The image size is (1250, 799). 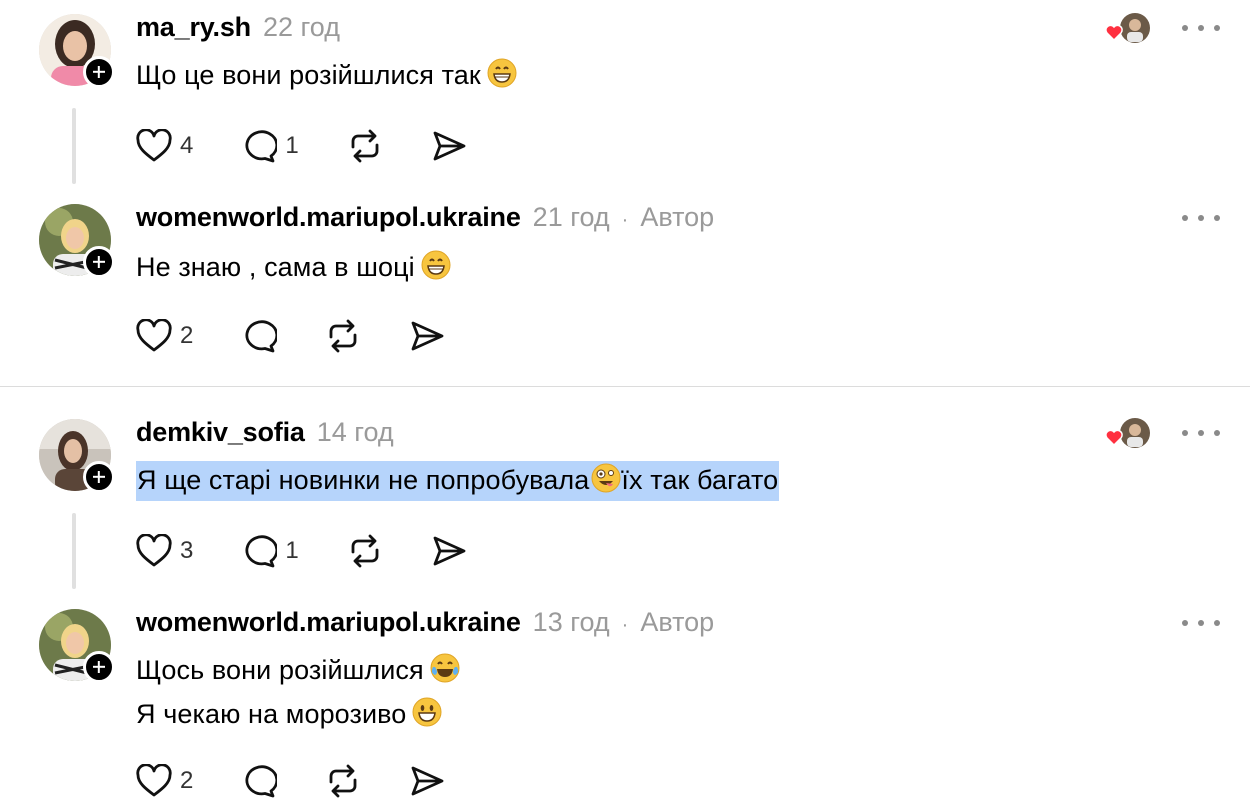 What do you see at coordinates (220, 432) in the screenshot?
I see `username: demkiv_sofia` at bounding box center [220, 432].